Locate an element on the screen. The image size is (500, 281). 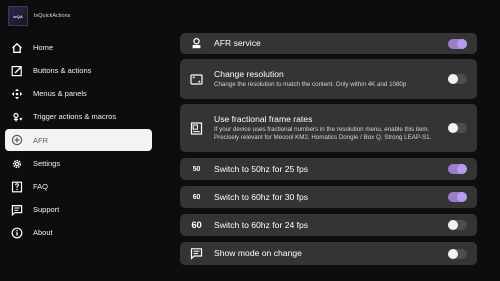
afr-icon is located at coordinates (17, 140).